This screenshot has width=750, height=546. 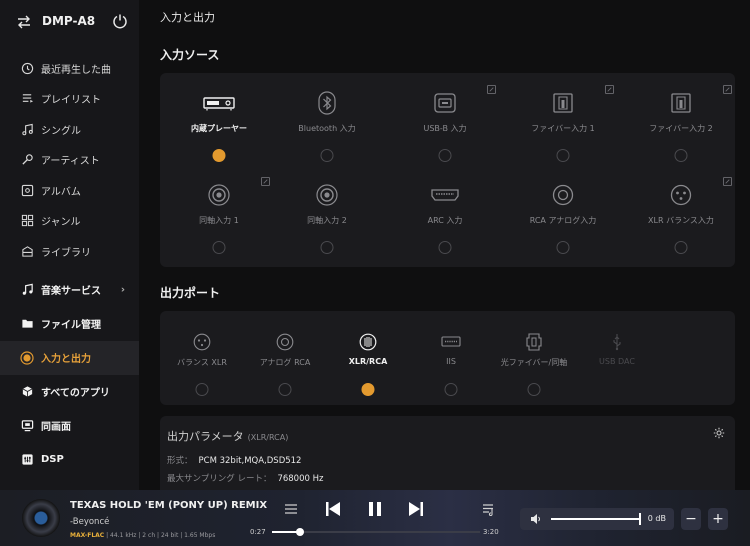 I want to click on dsp-icon, so click(x=27, y=460).